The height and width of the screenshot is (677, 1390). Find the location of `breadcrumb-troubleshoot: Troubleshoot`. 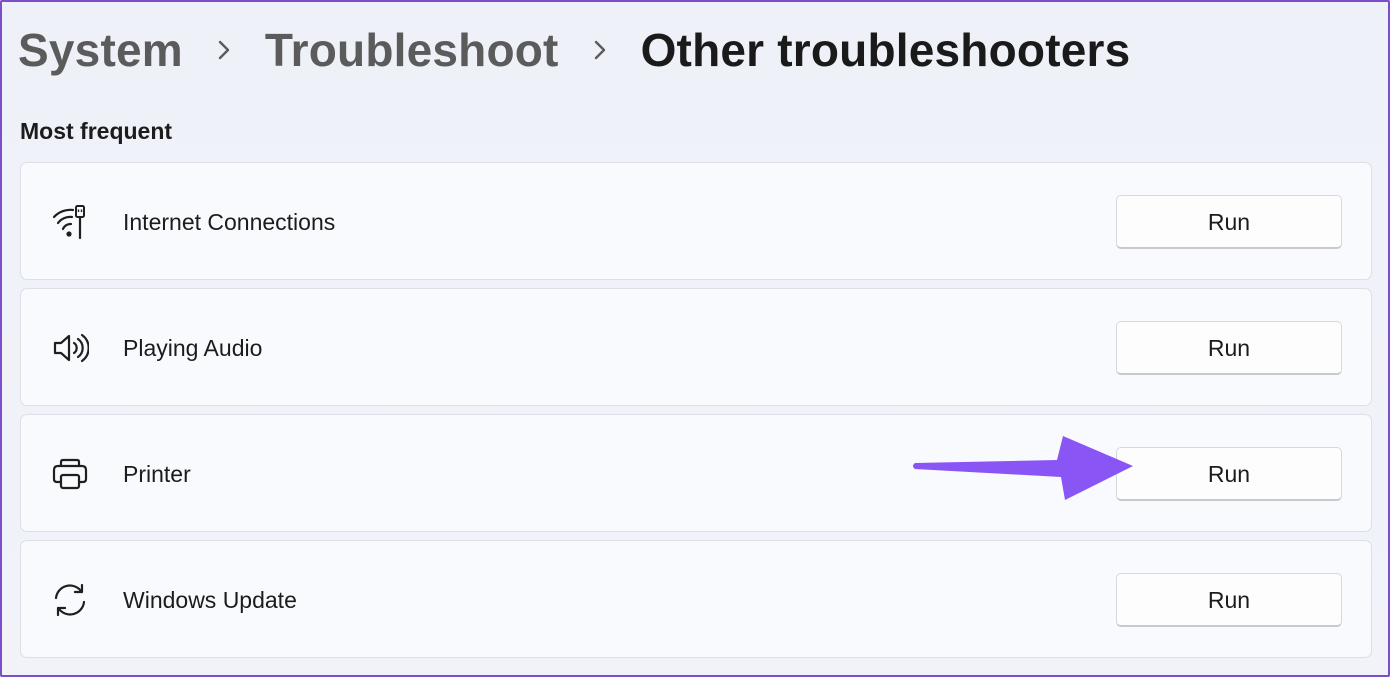

breadcrumb-troubleshoot: Troubleshoot is located at coordinates (412, 50).